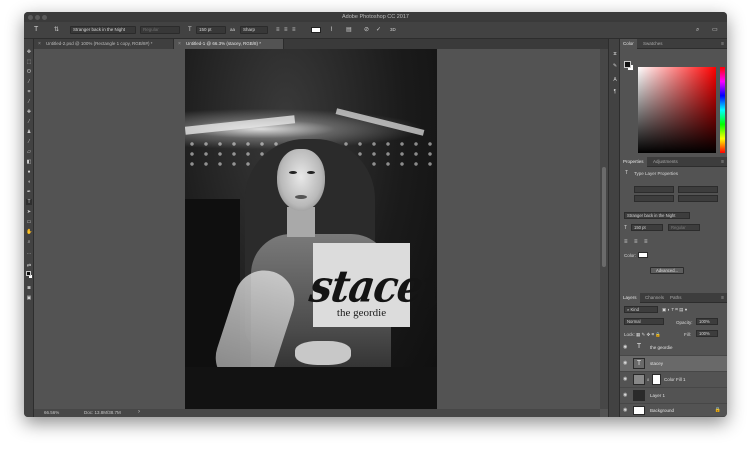  What do you see at coordinates (361, 313) in the screenshot?
I see `geordie-text-layer: the geordie` at bounding box center [361, 313].